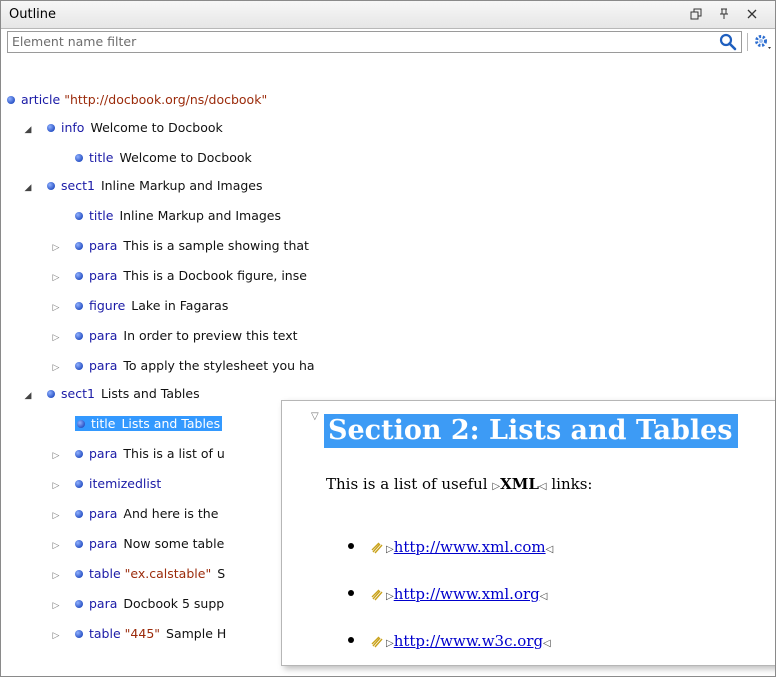 This screenshot has height=677, width=776. I want to click on node-tag: figure, so click(107, 305).